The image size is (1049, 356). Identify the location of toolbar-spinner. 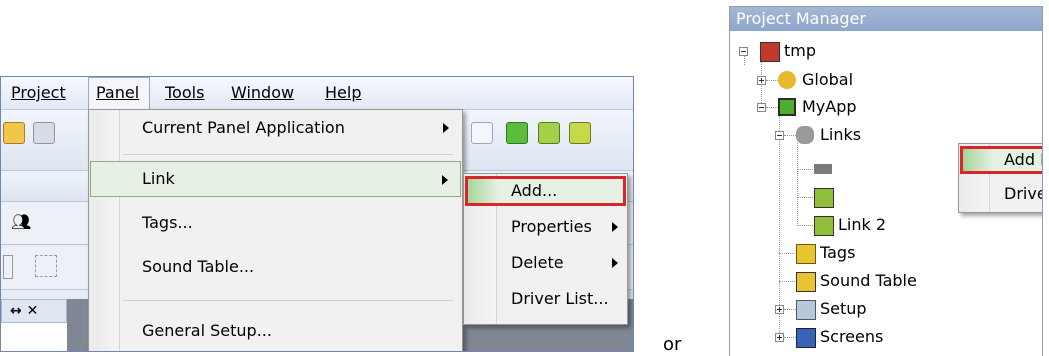
(482, 133).